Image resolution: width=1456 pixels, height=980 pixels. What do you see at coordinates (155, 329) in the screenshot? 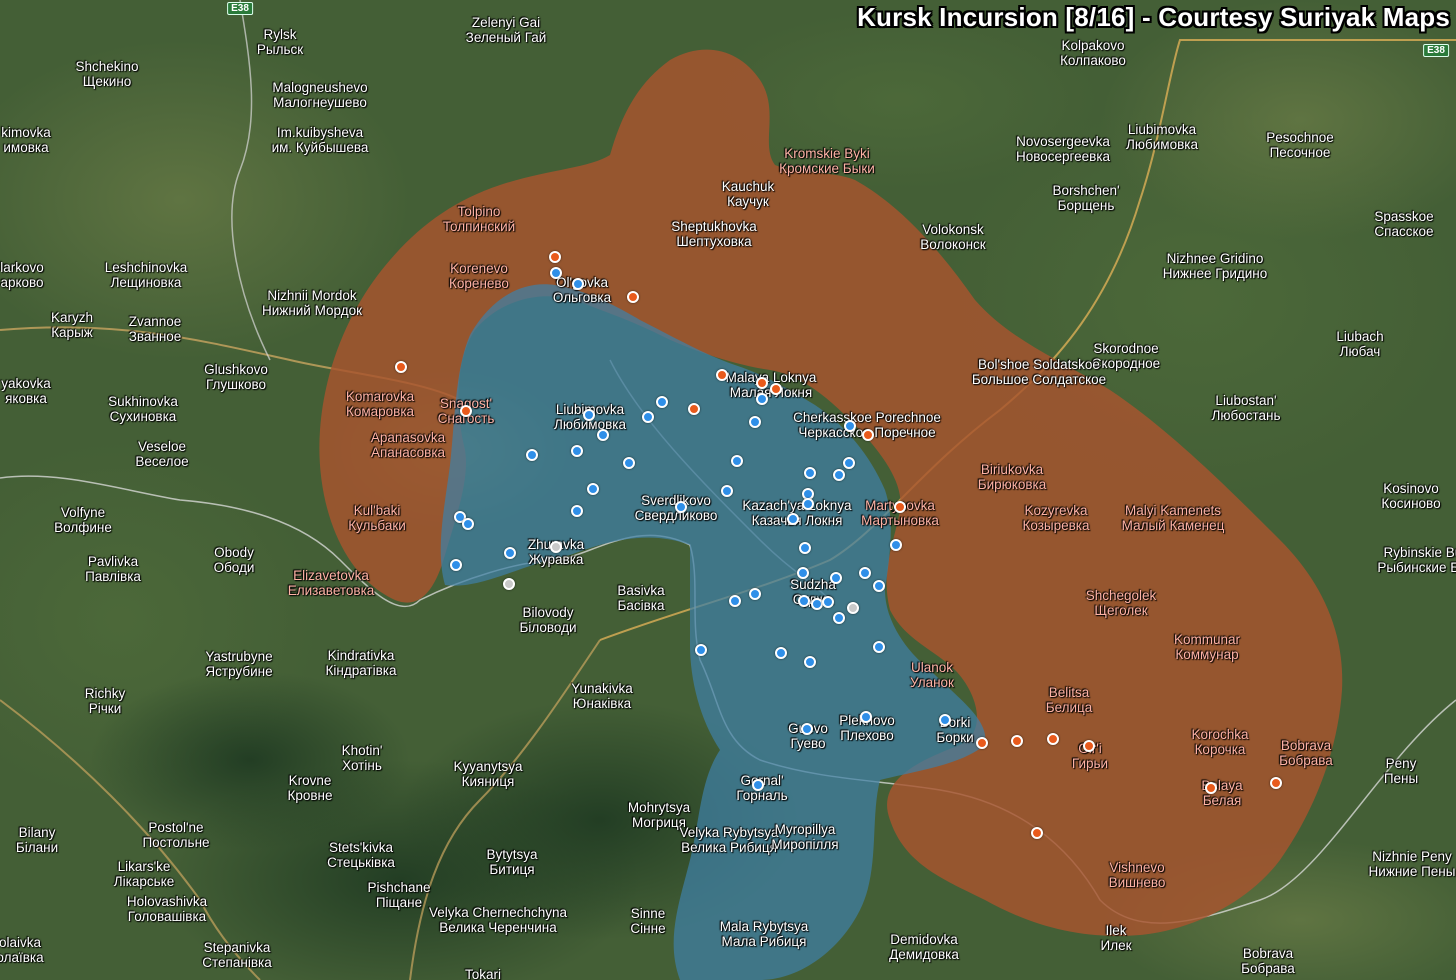
I see `place-label-zvannoe: Zvannoe Званное` at bounding box center [155, 329].